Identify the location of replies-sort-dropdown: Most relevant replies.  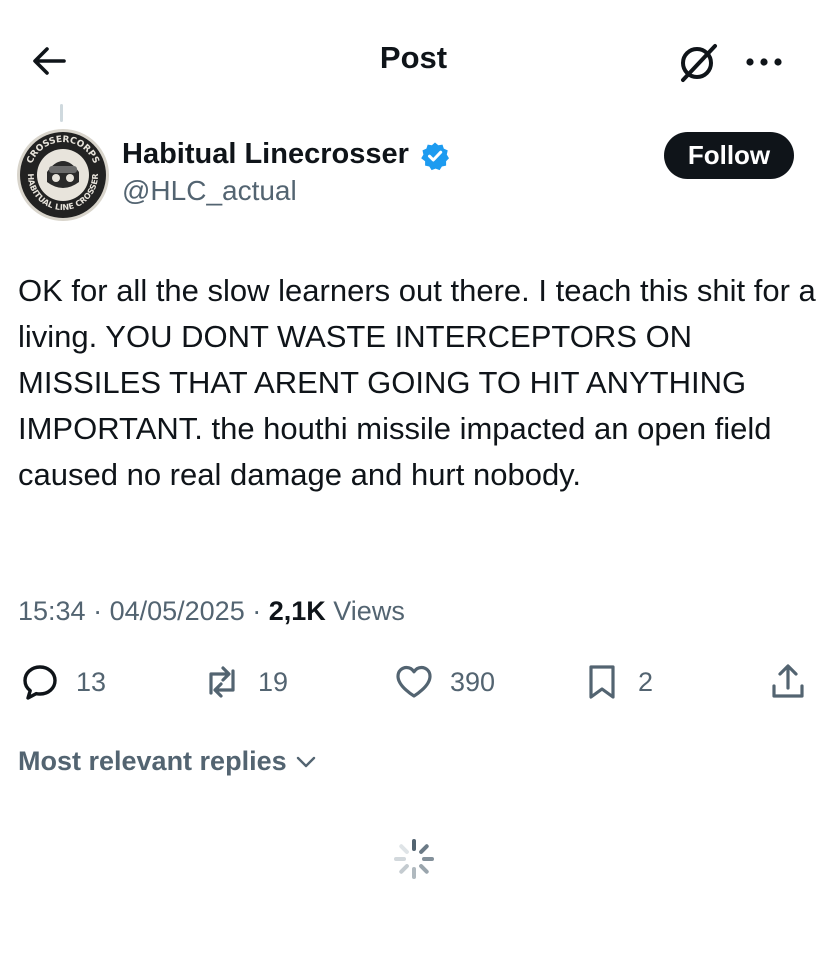
(168, 761).